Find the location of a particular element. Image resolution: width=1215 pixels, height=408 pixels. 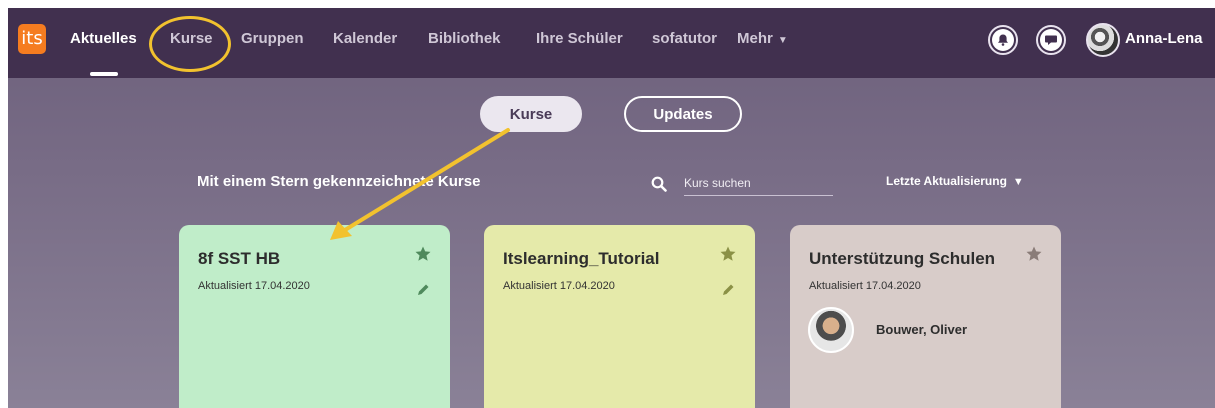

toggle-kurse-button: Kurse is located at coordinates (531, 114).